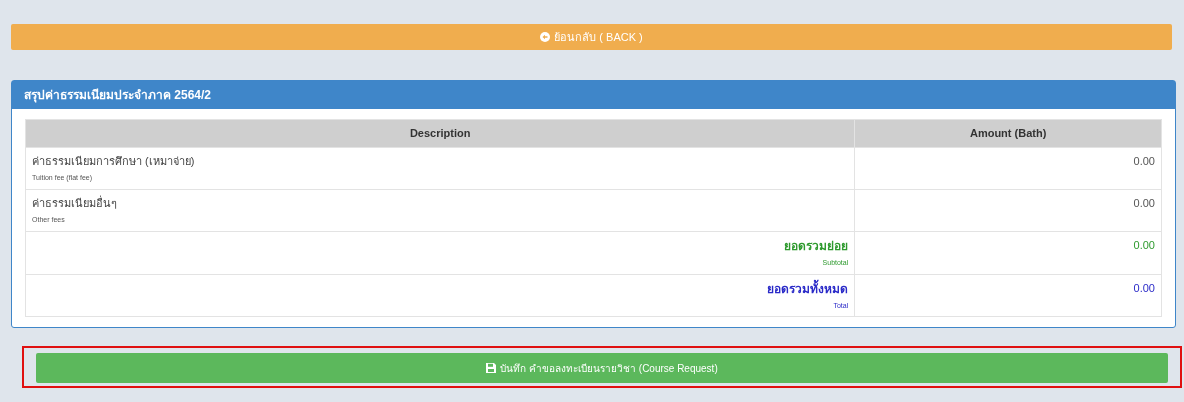  Describe the element at coordinates (75, 203) in the screenshot. I see `fee-label: ค่าธรรมเนียมอื่นๆ` at that location.